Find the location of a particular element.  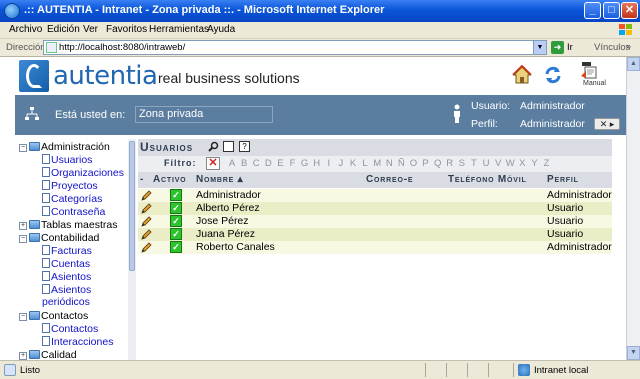

menu-favoritos: Favoritos is located at coordinates (126, 29).